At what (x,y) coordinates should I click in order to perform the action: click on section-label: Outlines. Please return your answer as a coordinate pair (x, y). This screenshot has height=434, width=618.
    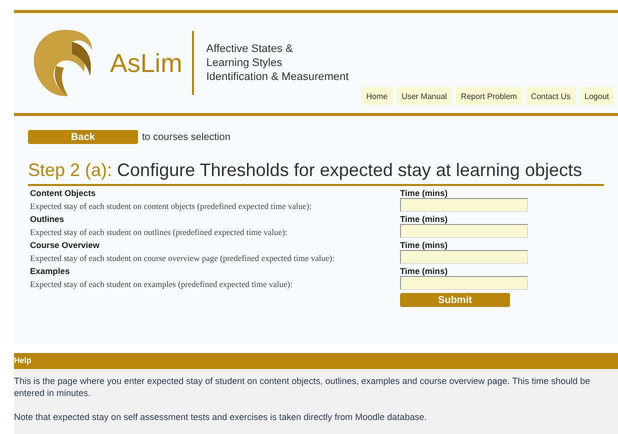
    Looking at the image, I should click on (48, 219).